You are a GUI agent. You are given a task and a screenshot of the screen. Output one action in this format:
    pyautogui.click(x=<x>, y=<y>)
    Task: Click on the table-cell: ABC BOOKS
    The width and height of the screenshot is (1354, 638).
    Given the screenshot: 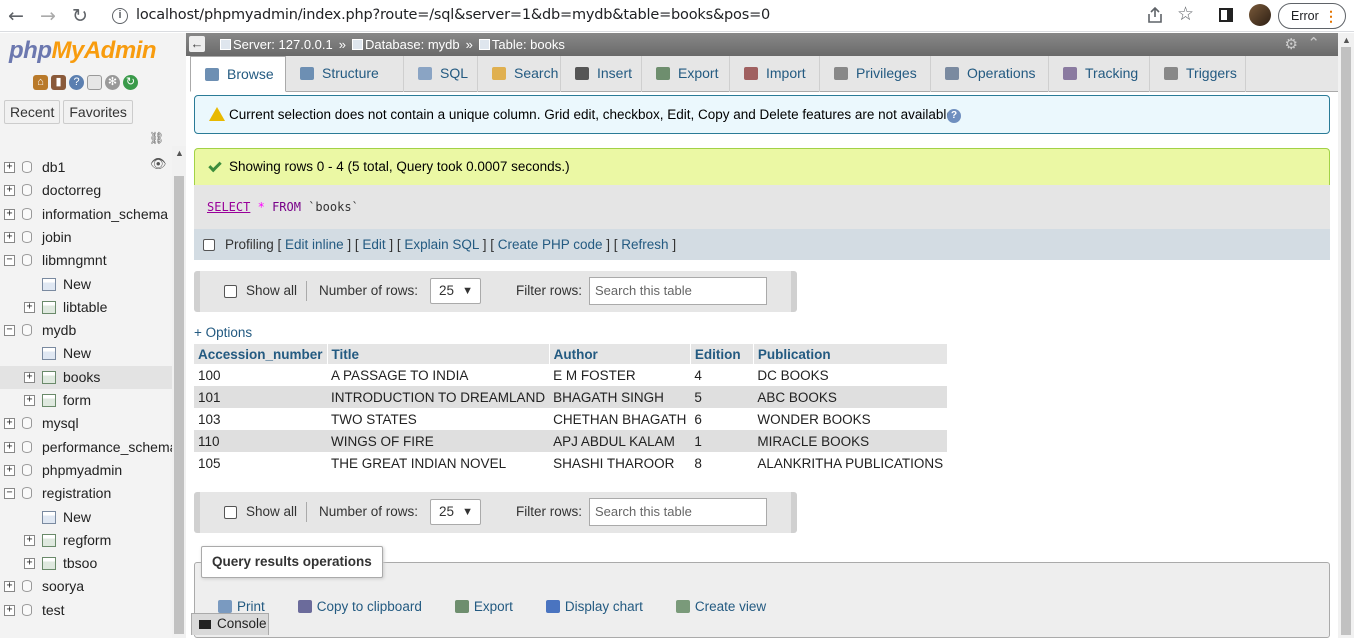 What is the action you would take?
    pyautogui.click(x=850, y=397)
    